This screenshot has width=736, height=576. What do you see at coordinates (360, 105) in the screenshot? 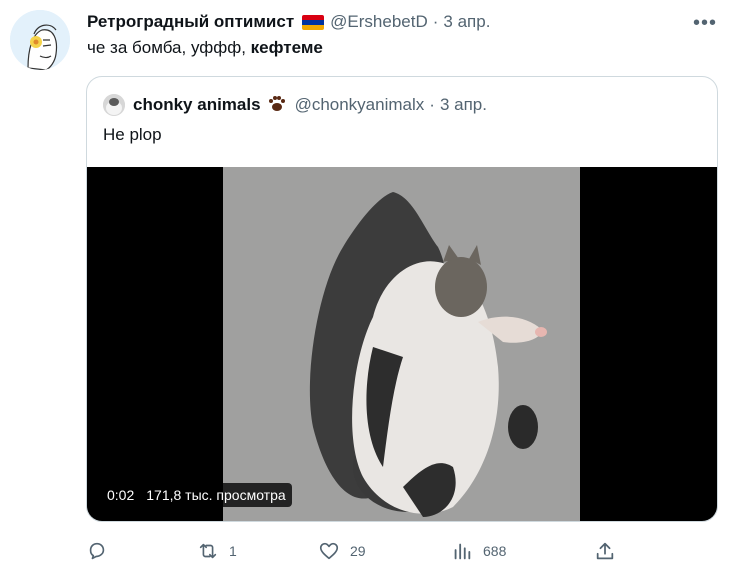
I see `quote-author-handle: @chonkyanimalx` at bounding box center [360, 105].